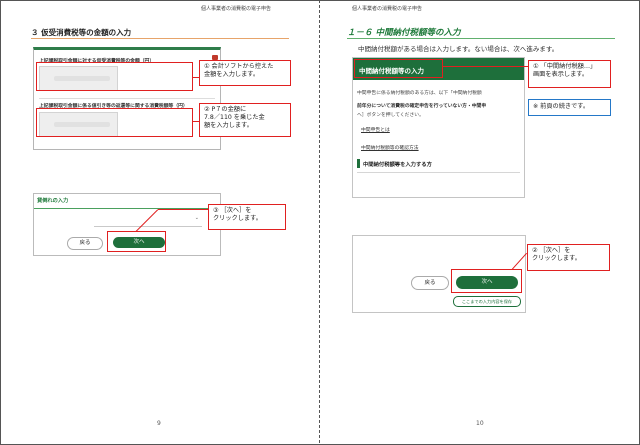 The image size is (640, 445). I want to click on callout-continued-note: ※ 前頁の続きです。, so click(569, 107).